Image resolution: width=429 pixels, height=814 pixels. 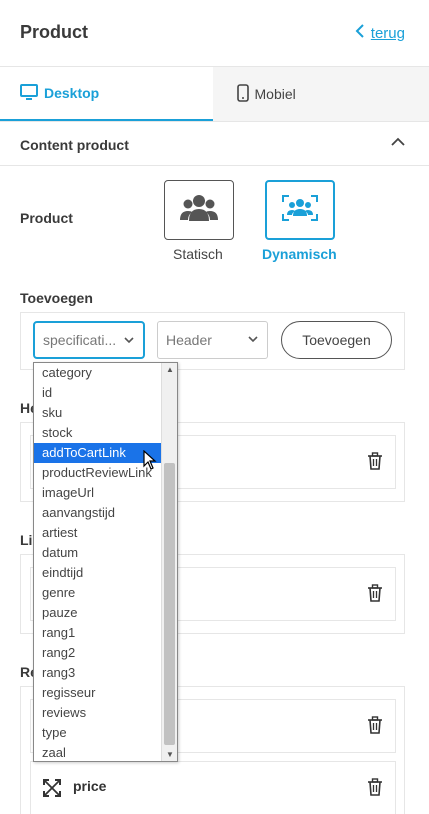 What do you see at coordinates (56, 298) in the screenshot?
I see `add-label: Toevoegen` at bounding box center [56, 298].